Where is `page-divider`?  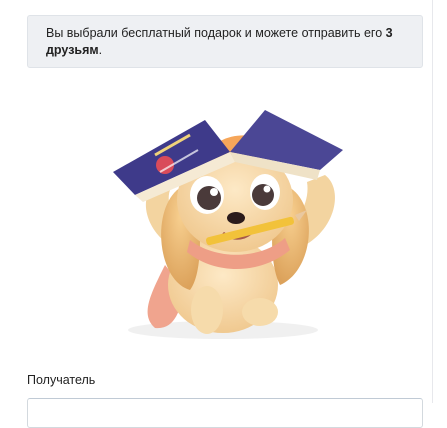 page-divider is located at coordinates (432, 201).